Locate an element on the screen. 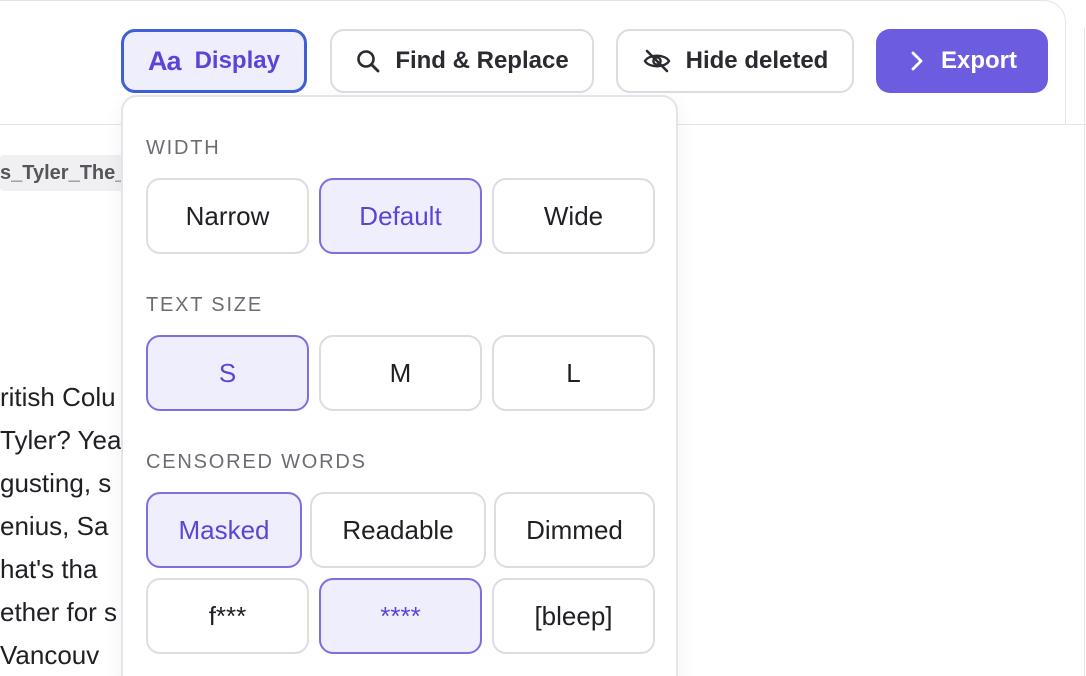  width-option-narrow: Narrow is located at coordinates (227, 216).